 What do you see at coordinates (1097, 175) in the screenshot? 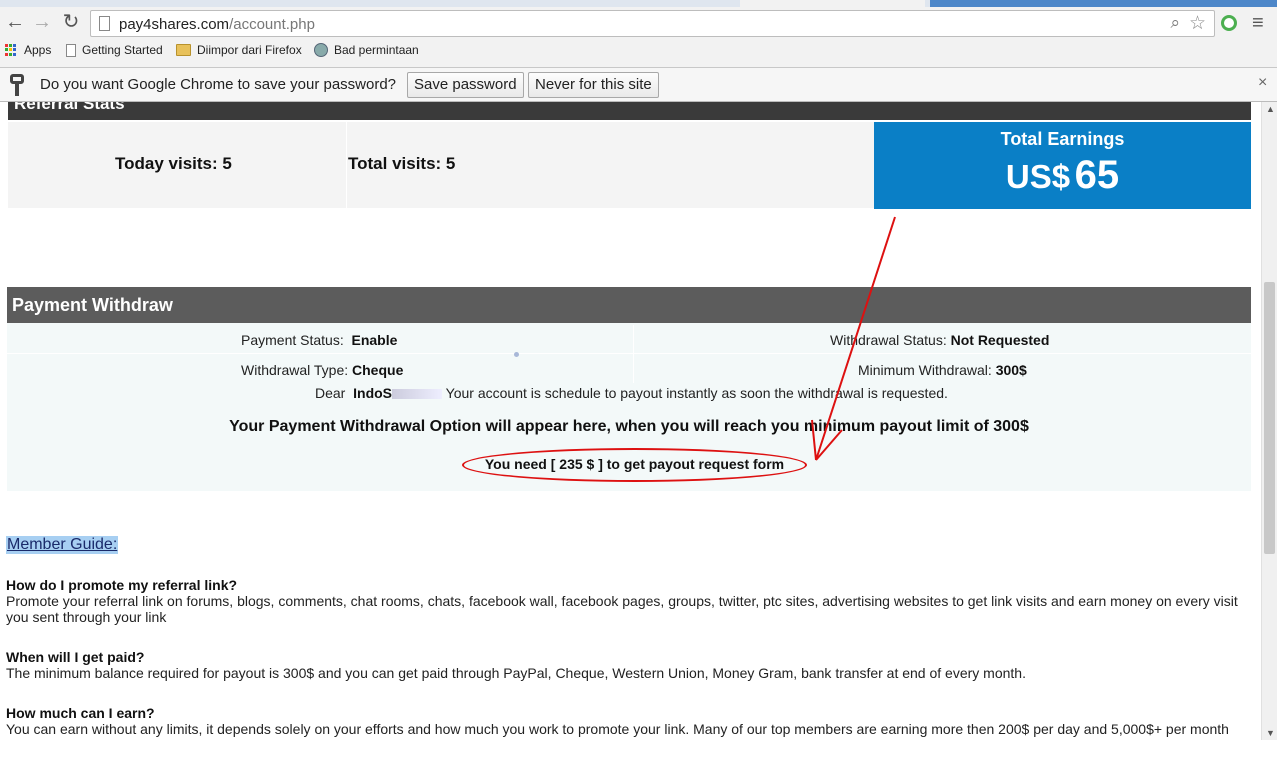
I see `earnings-value: 65` at bounding box center [1097, 175].